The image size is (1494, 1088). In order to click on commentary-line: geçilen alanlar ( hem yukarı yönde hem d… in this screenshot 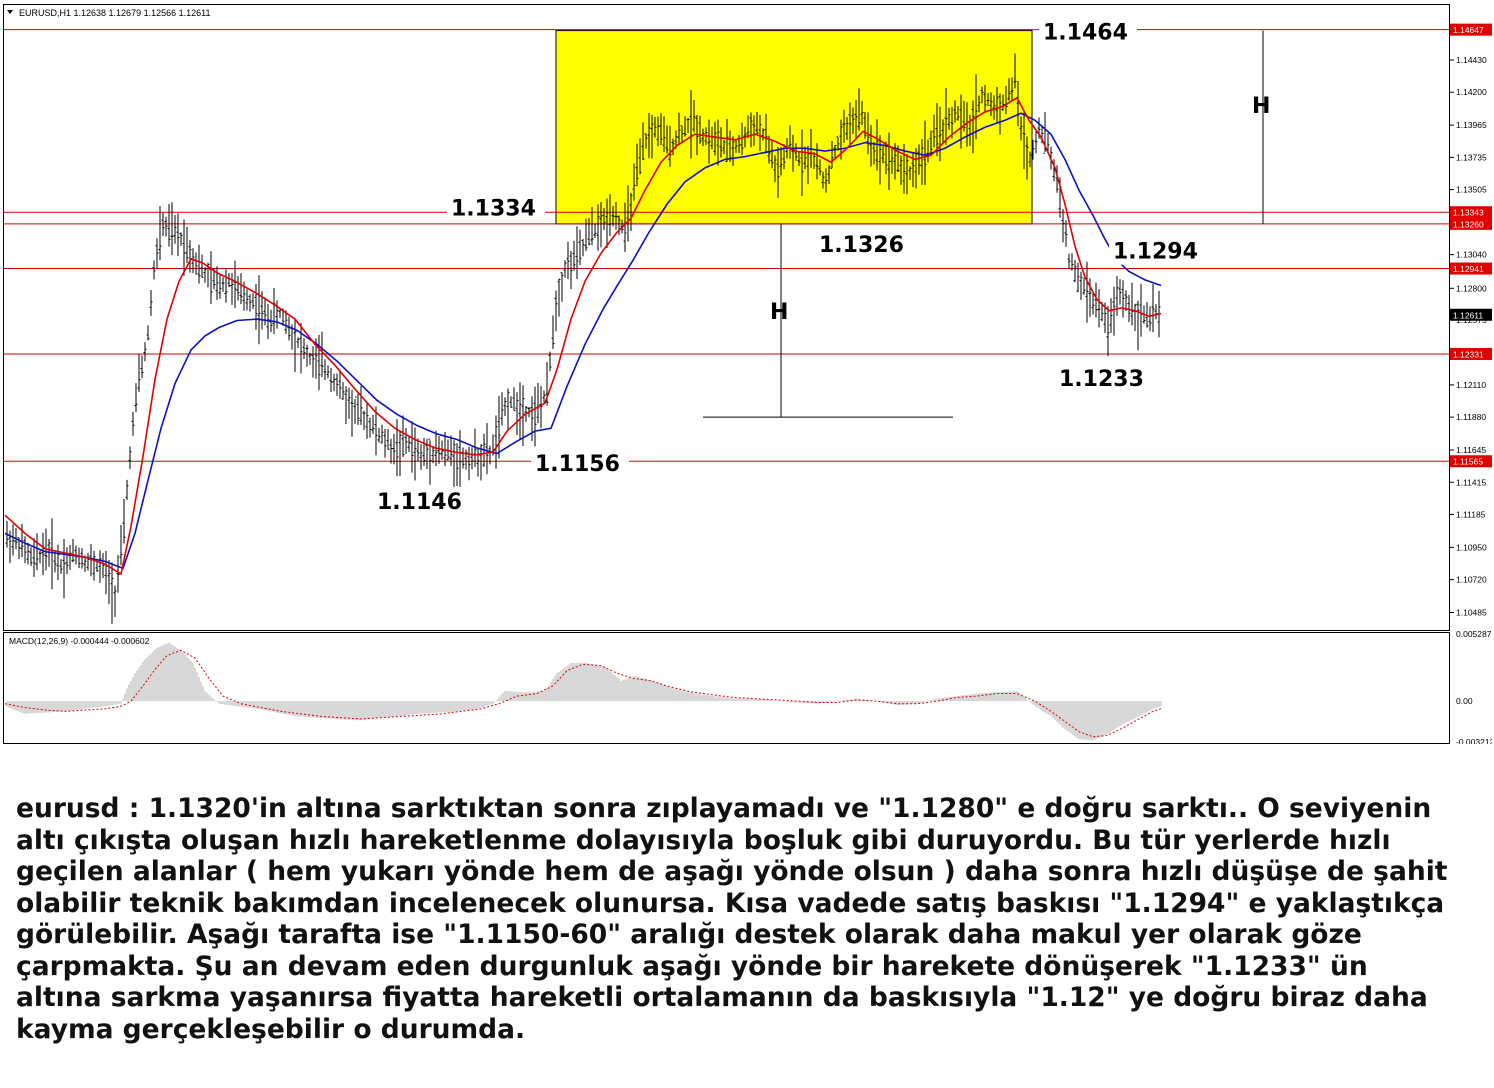, I will do `click(732, 871)`.